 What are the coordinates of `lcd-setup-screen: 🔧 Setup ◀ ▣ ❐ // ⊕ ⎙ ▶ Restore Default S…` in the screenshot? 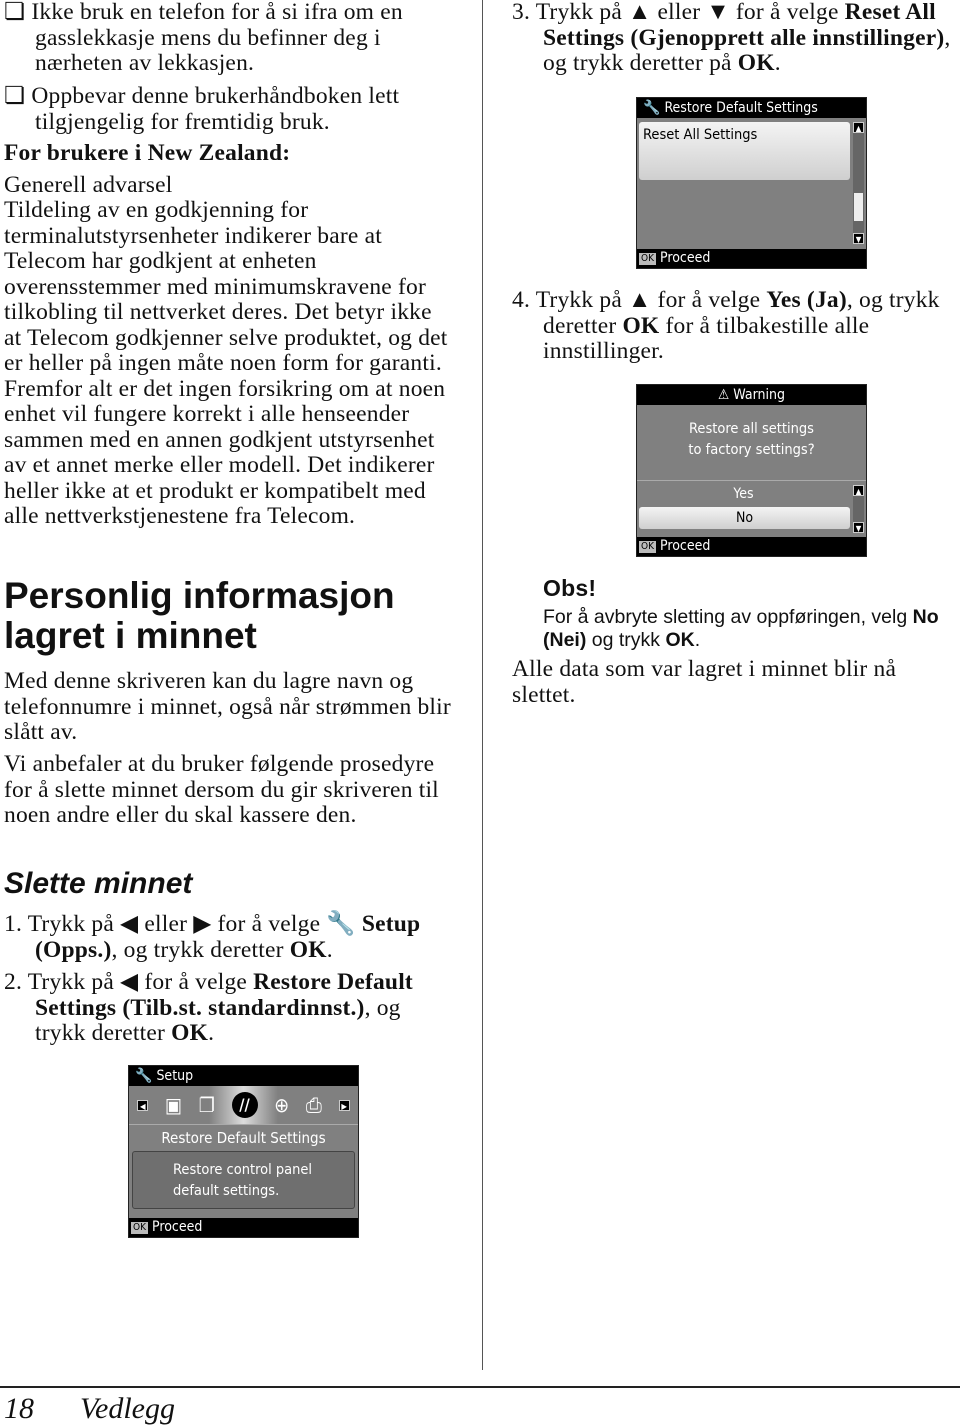 It's located at (243, 1151).